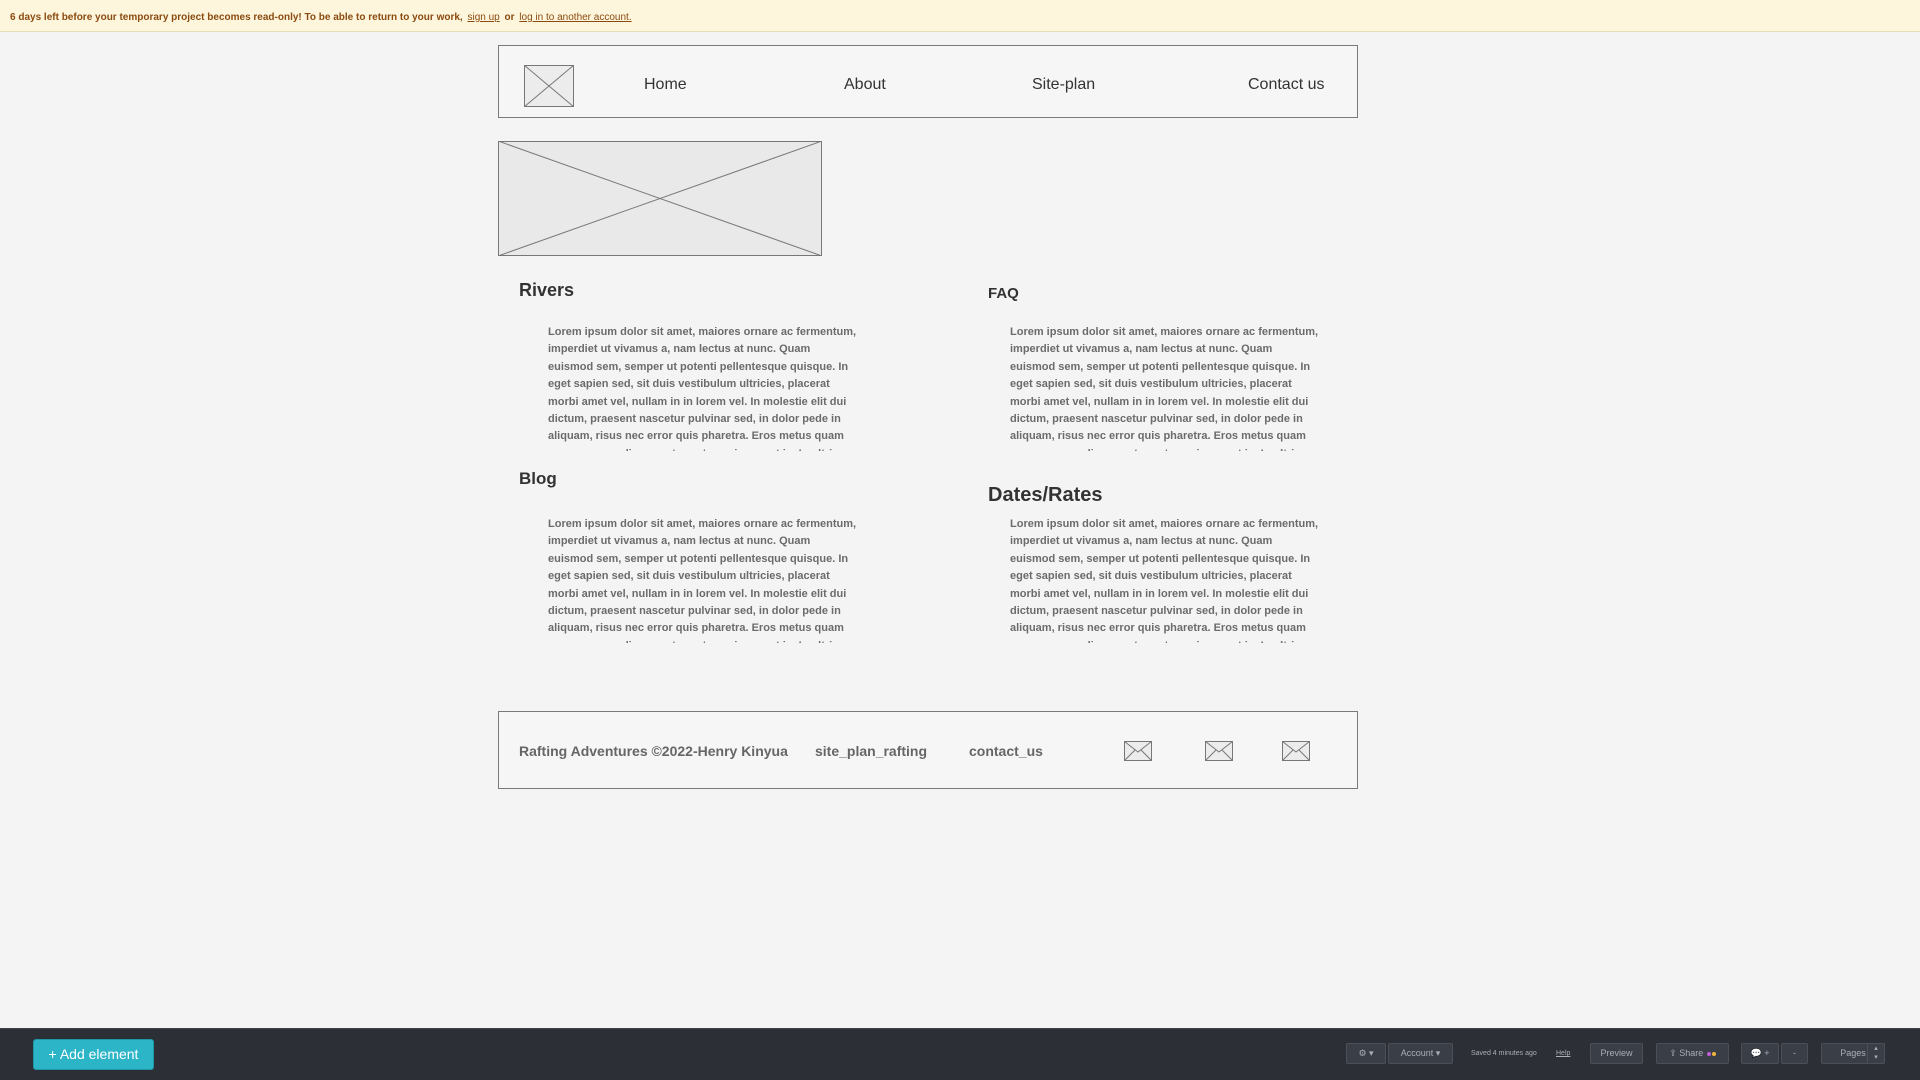 The image size is (1920, 1080). What do you see at coordinates (1286, 85) in the screenshot?
I see `nav-contact-us: Contact us` at bounding box center [1286, 85].